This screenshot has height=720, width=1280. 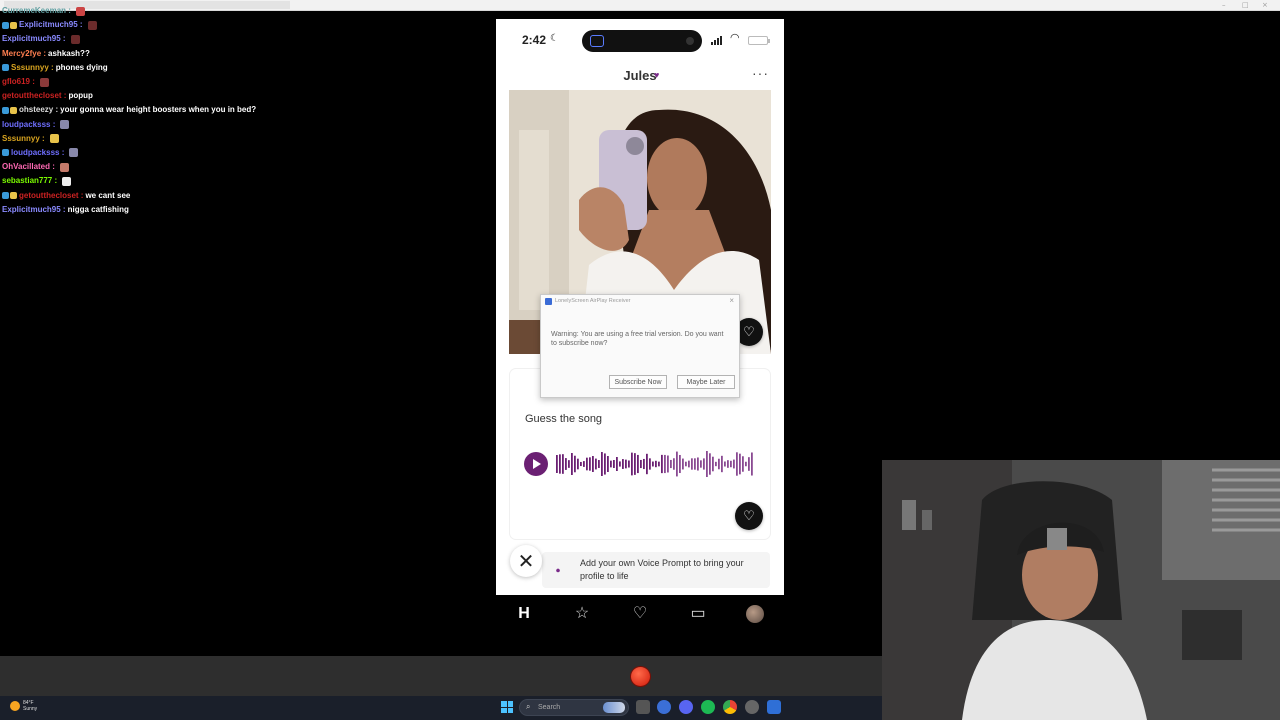 I want to click on audio-waveform, so click(x=656, y=464).